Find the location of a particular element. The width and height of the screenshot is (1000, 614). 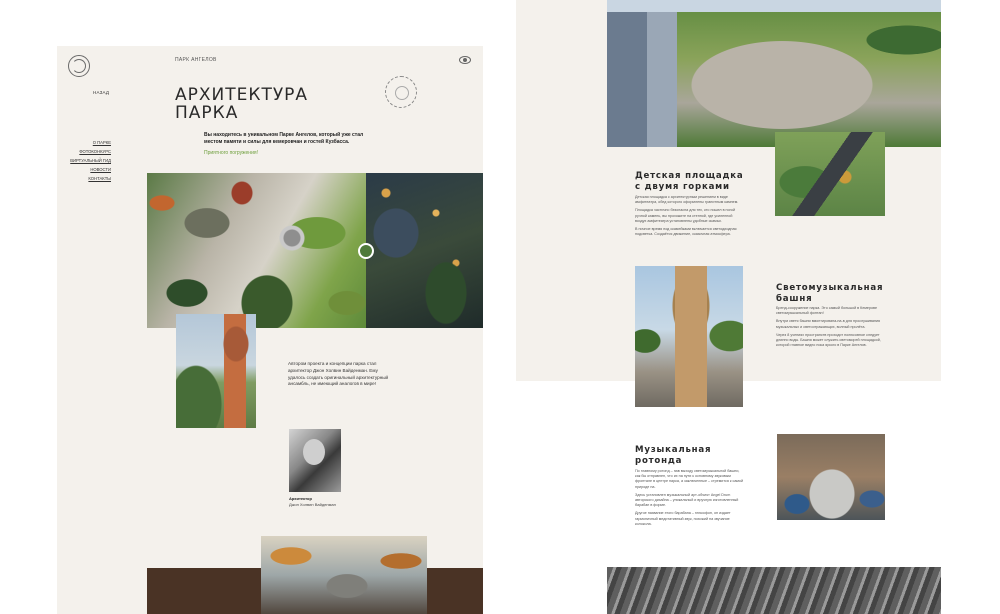

accessibility-eye-icon is located at coordinates (465, 60).